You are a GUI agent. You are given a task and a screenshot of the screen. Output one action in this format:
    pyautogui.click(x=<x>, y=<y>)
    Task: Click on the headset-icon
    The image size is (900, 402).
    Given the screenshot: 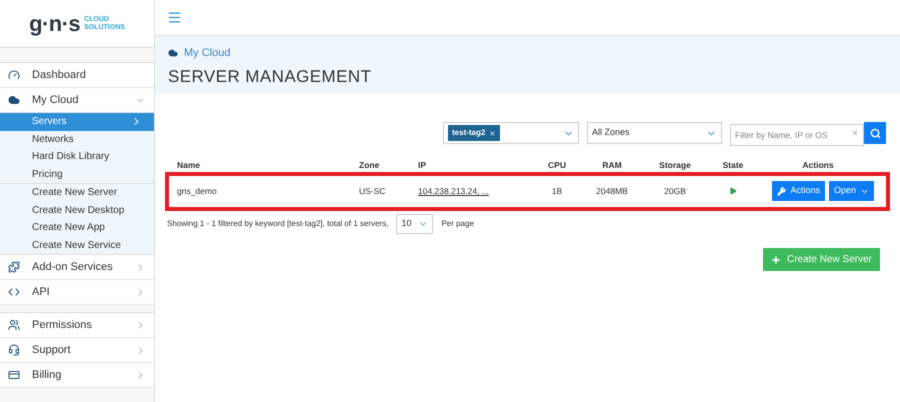 What is the action you would take?
    pyautogui.click(x=14, y=350)
    